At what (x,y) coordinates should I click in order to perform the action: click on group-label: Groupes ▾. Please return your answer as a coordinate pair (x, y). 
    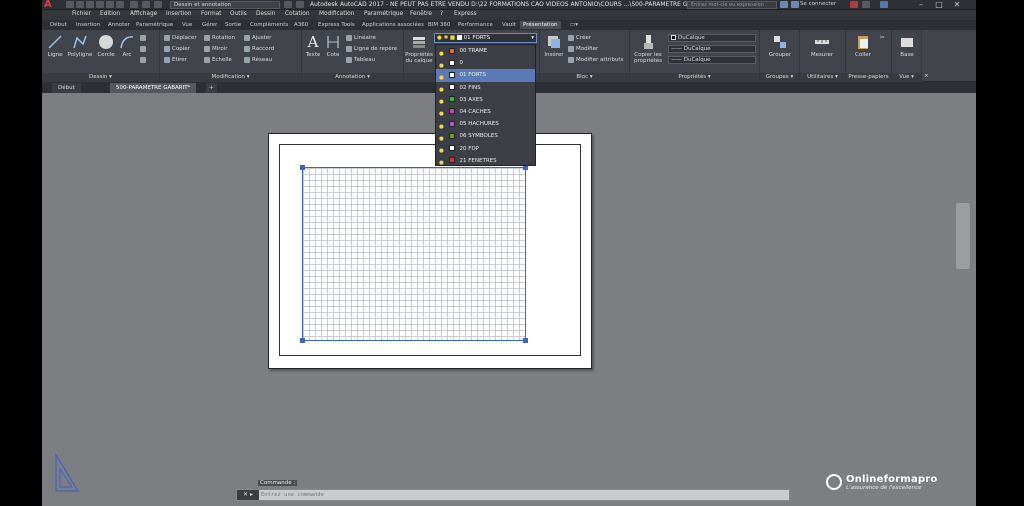
    Looking at the image, I should click on (779, 77).